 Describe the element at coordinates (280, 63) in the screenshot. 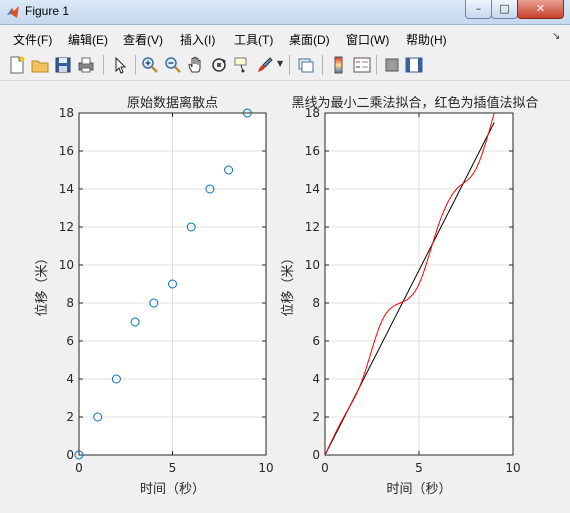

I see `brush-dropdown-icon: ▼` at that location.